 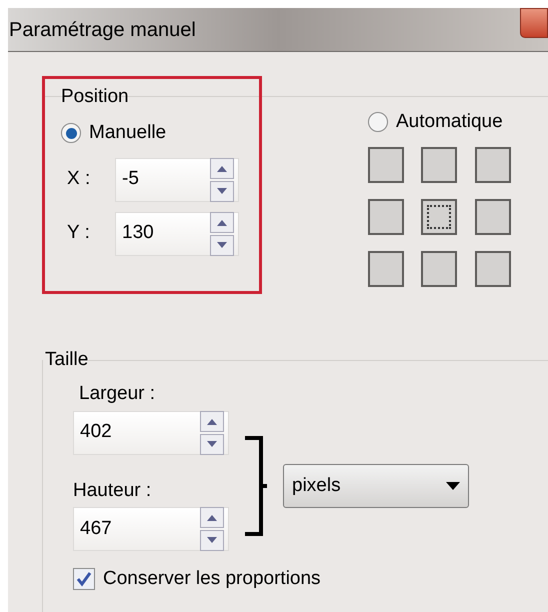 I want to click on close-button, so click(x=534, y=23).